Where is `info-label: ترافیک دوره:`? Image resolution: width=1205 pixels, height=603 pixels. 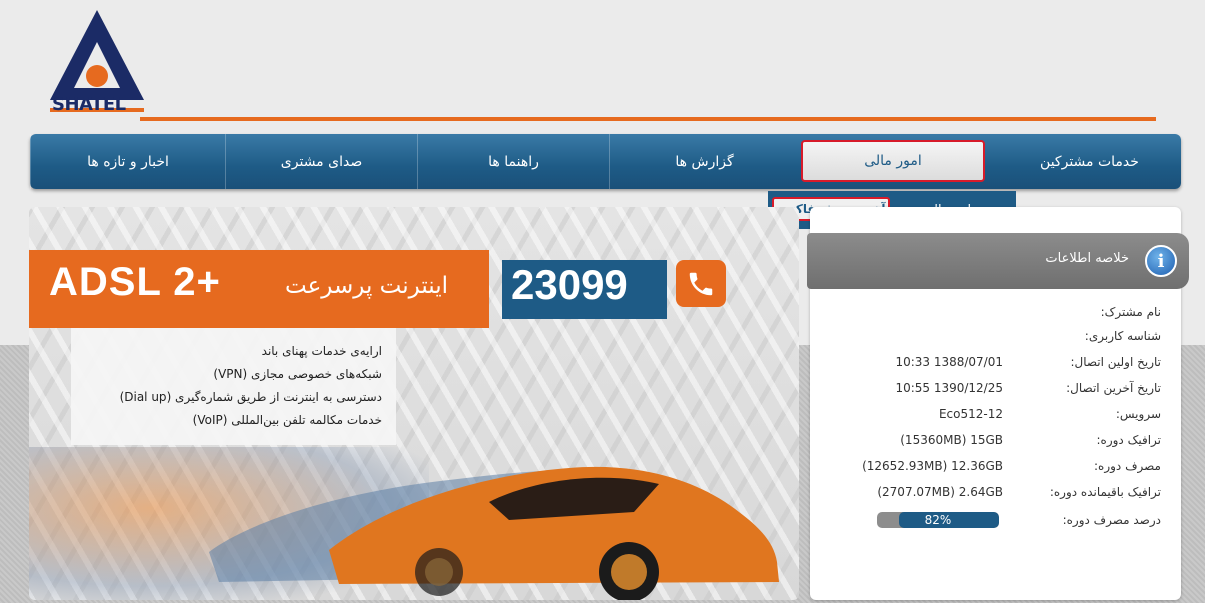
info-label: ترافیک دوره: is located at coordinates (1128, 440).